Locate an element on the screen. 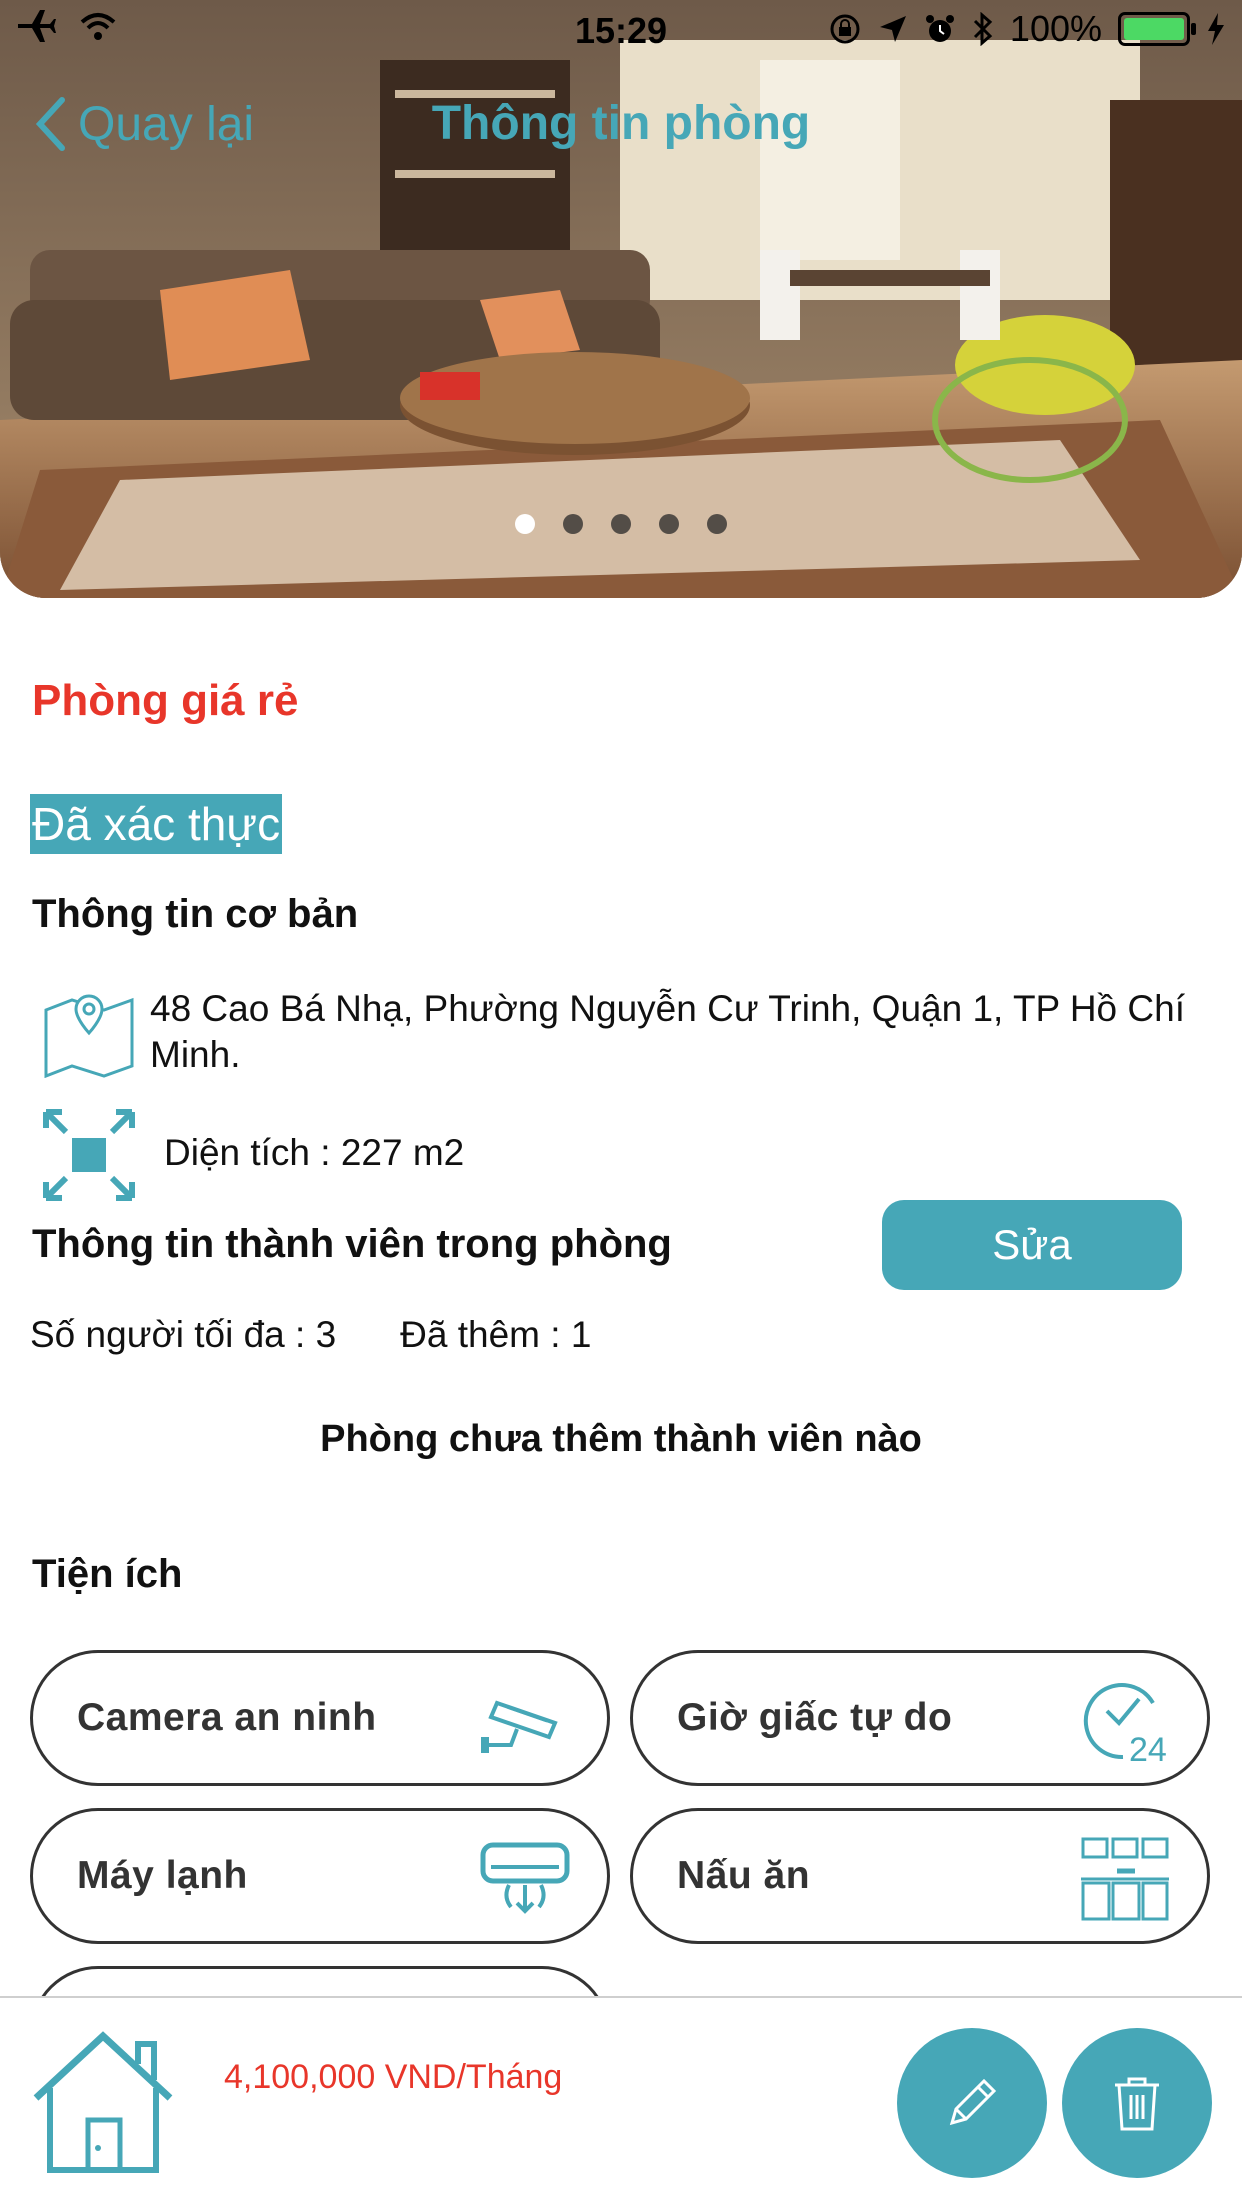  amenities-heading: Tiện ích is located at coordinates (107, 1574).